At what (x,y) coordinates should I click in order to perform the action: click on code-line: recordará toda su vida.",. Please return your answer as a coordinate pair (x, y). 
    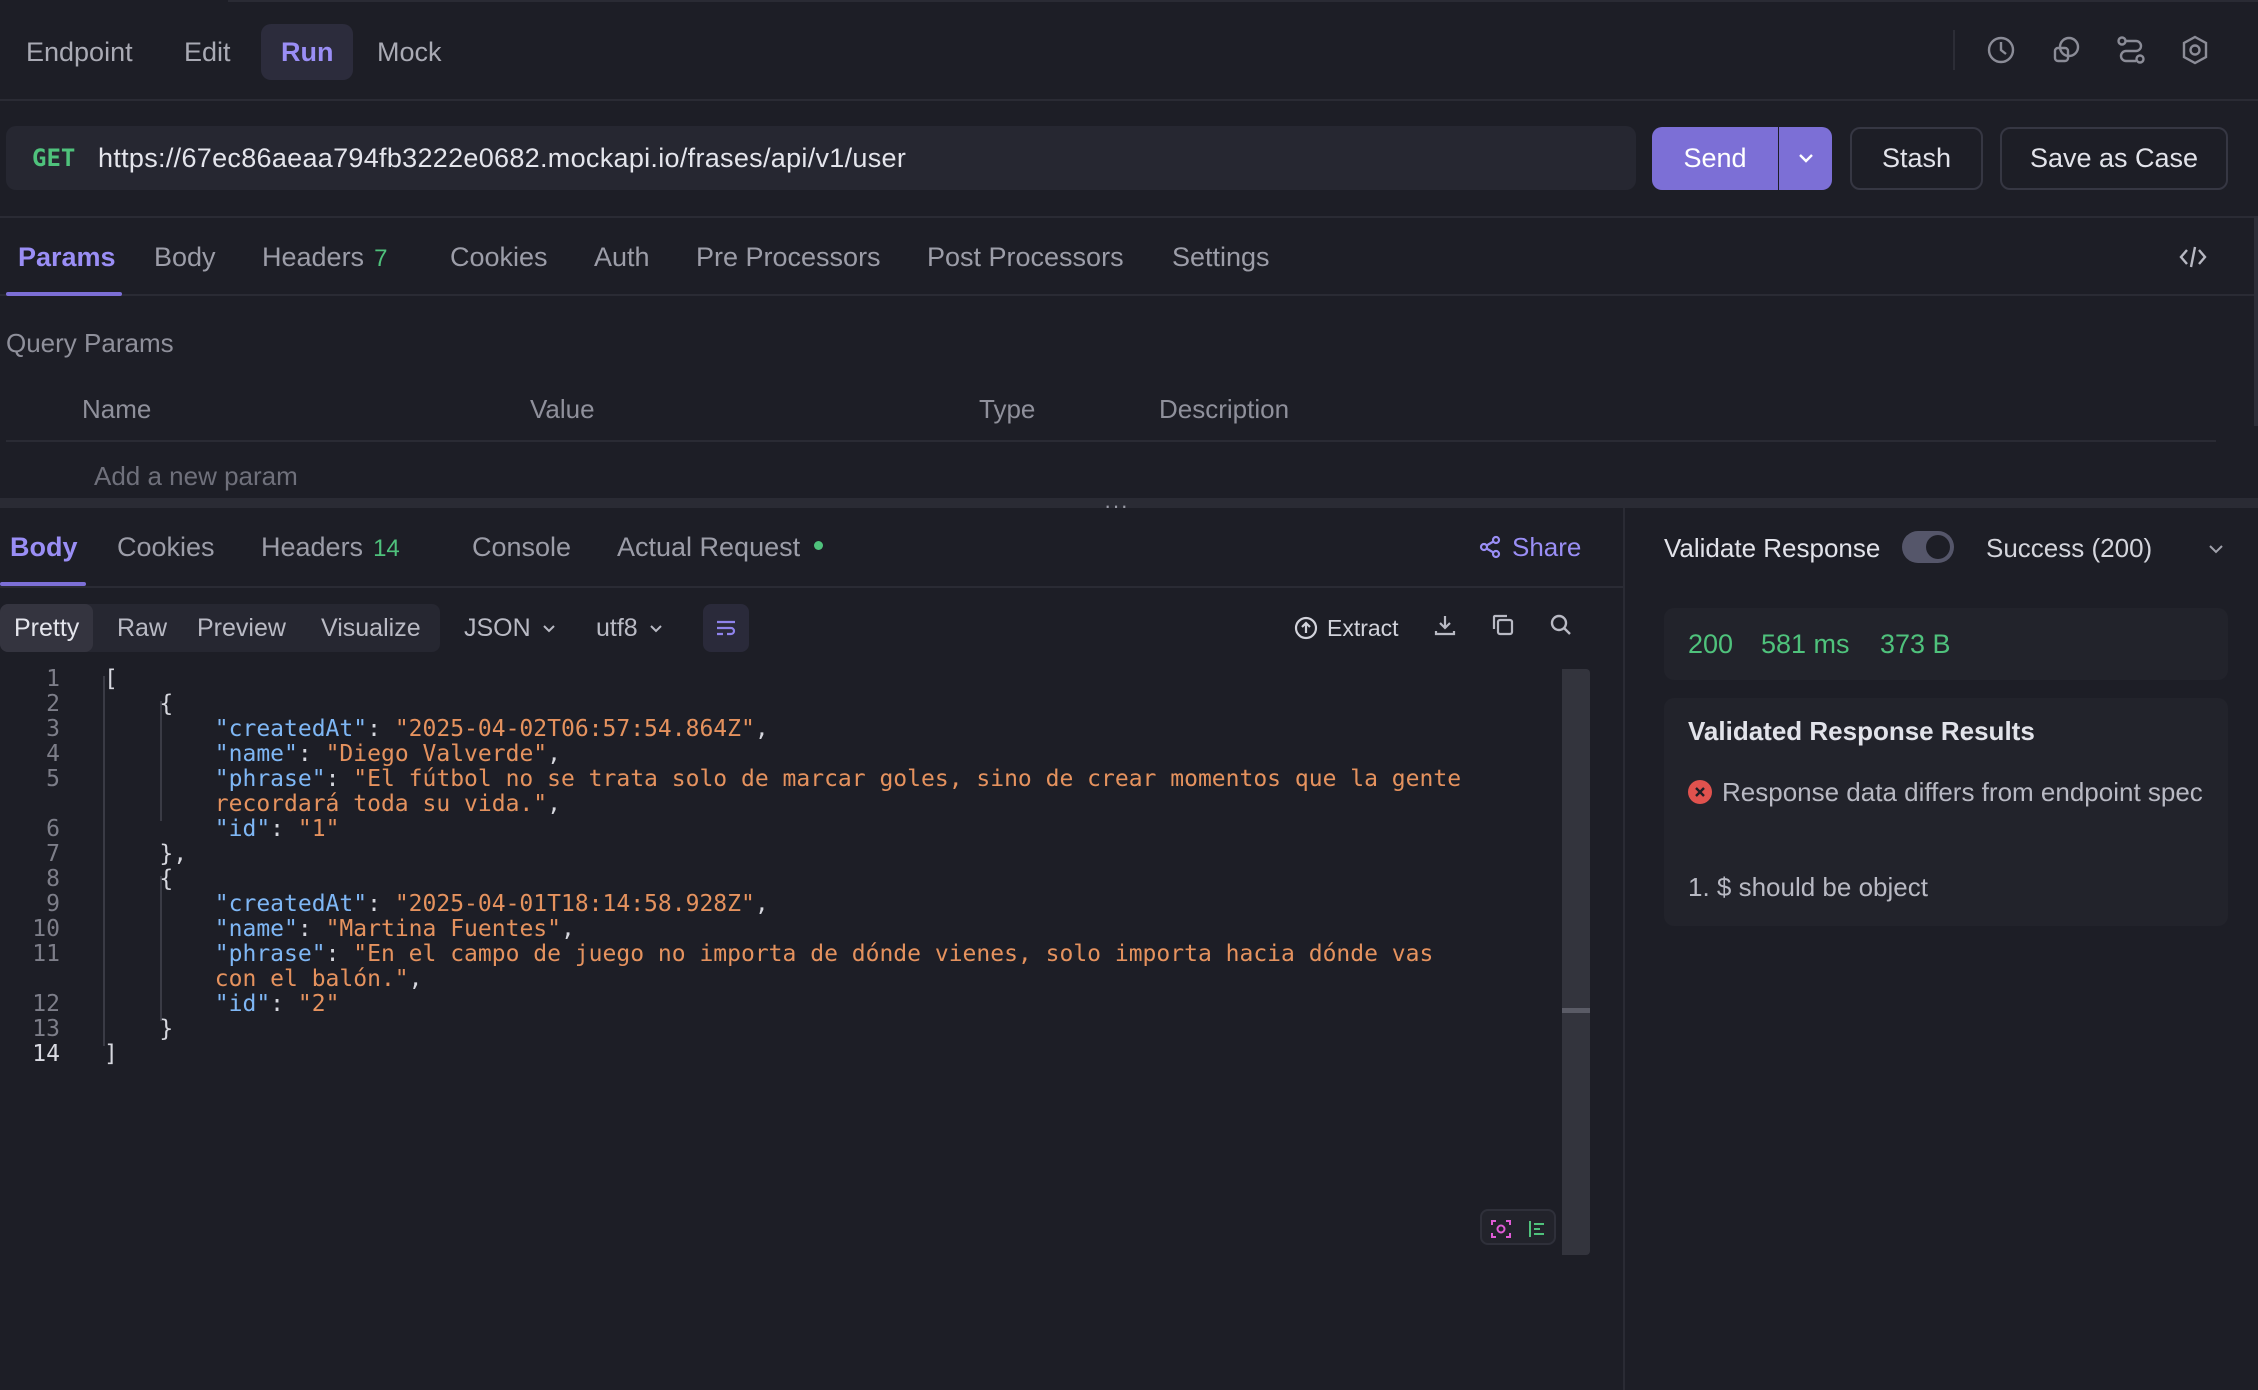
    Looking at the image, I should click on (332, 804).